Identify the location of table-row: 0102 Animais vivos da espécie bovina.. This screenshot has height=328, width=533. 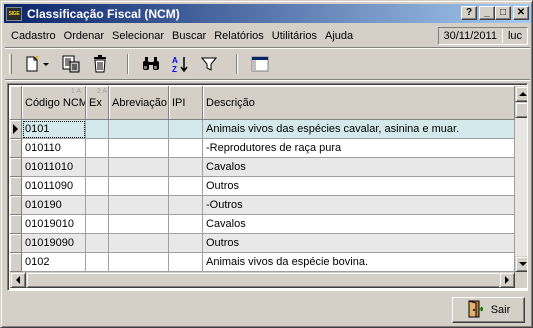
(262, 262).